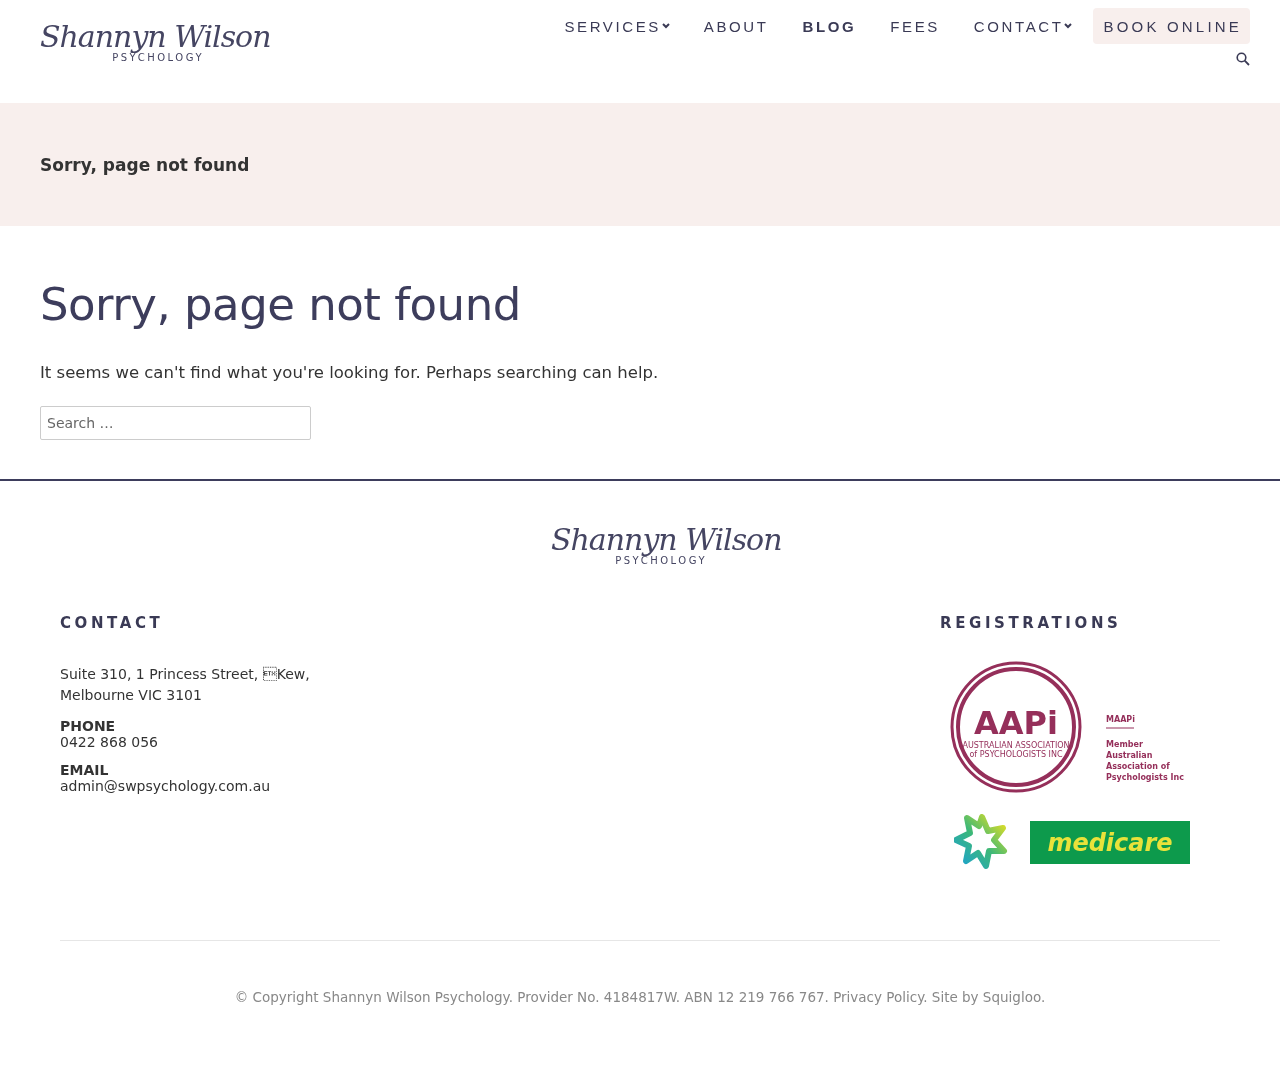 The height and width of the screenshot is (1065, 1280). What do you see at coordinates (350, 372) in the screenshot?
I see `message-text: It seems we can't find what you're looking for. Perhaps searching can help.` at bounding box center [350, 372].